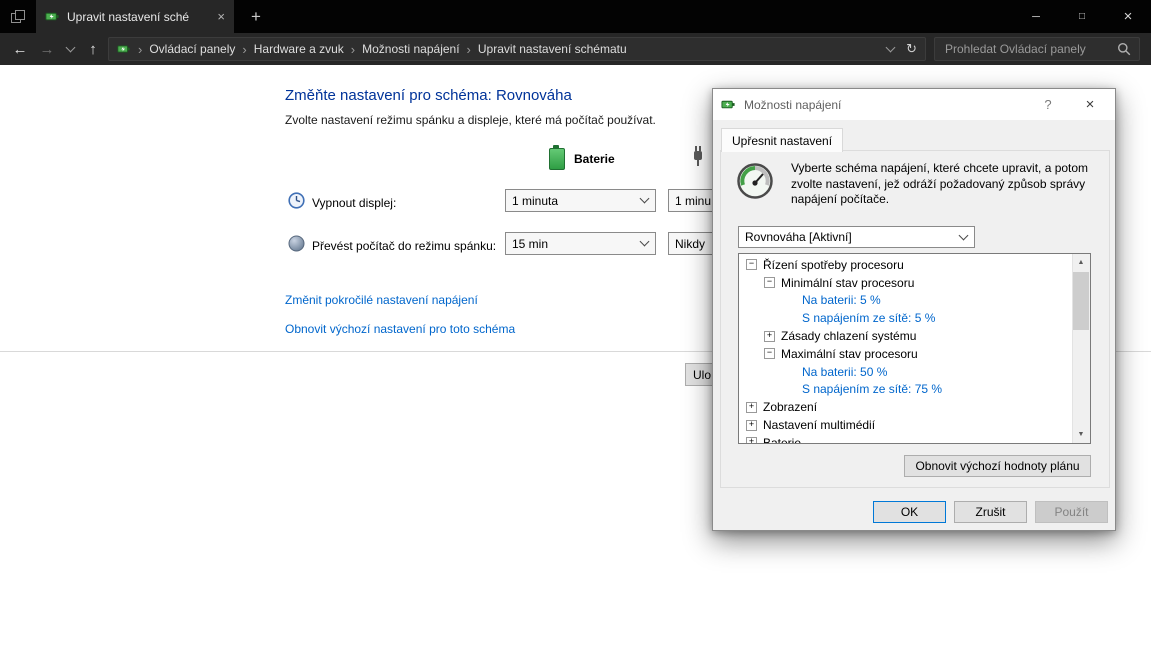  I want to click on tab-list-icon, so click(18, 16).